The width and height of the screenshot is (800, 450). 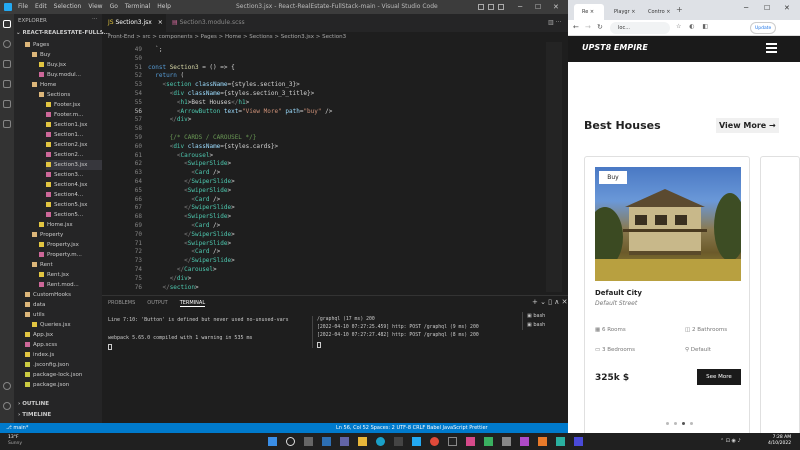 I want to click on chrome-taskbar-icon, so click(x=434, y=441).